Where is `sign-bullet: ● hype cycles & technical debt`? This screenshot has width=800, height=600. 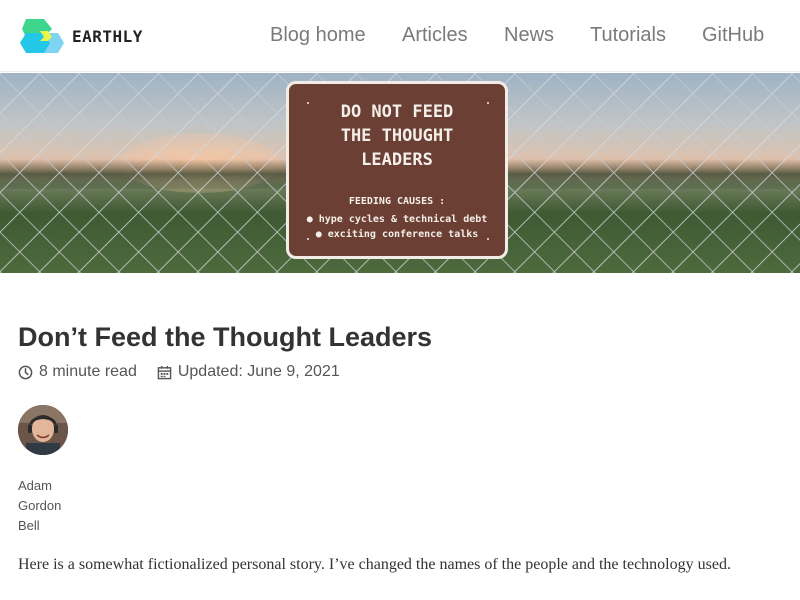 sign-bullet: ● hype cycles & technical debt is located at coordinates (397, 219).